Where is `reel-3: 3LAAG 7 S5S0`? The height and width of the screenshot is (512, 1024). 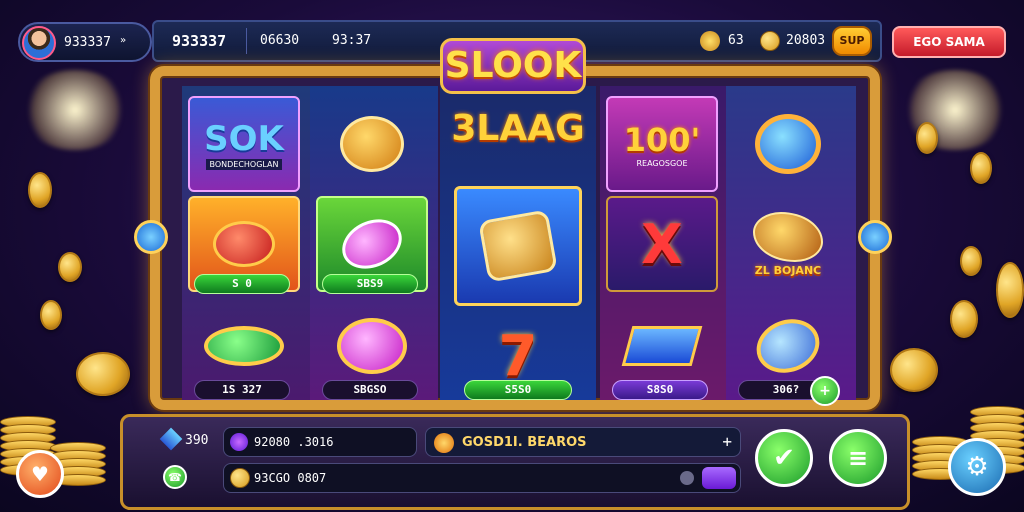 reel-3: 3LAAG 7 S5S0 is located at coordinates (518, 243).